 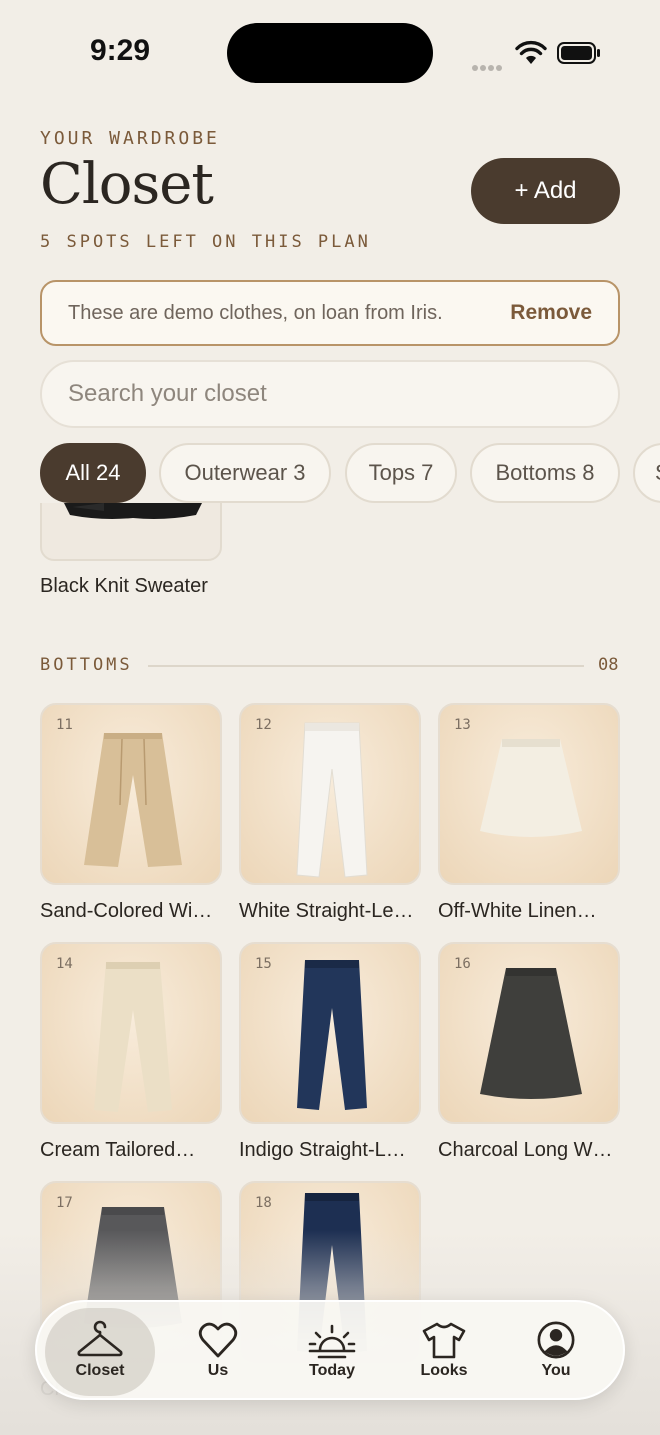 I want to click on tab-label: Today, so click(x=332, y=1370).